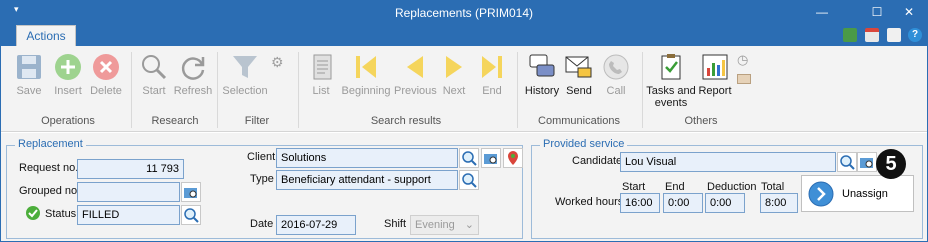  I want to click on beginning-button: Beginning, so click(366, 74).